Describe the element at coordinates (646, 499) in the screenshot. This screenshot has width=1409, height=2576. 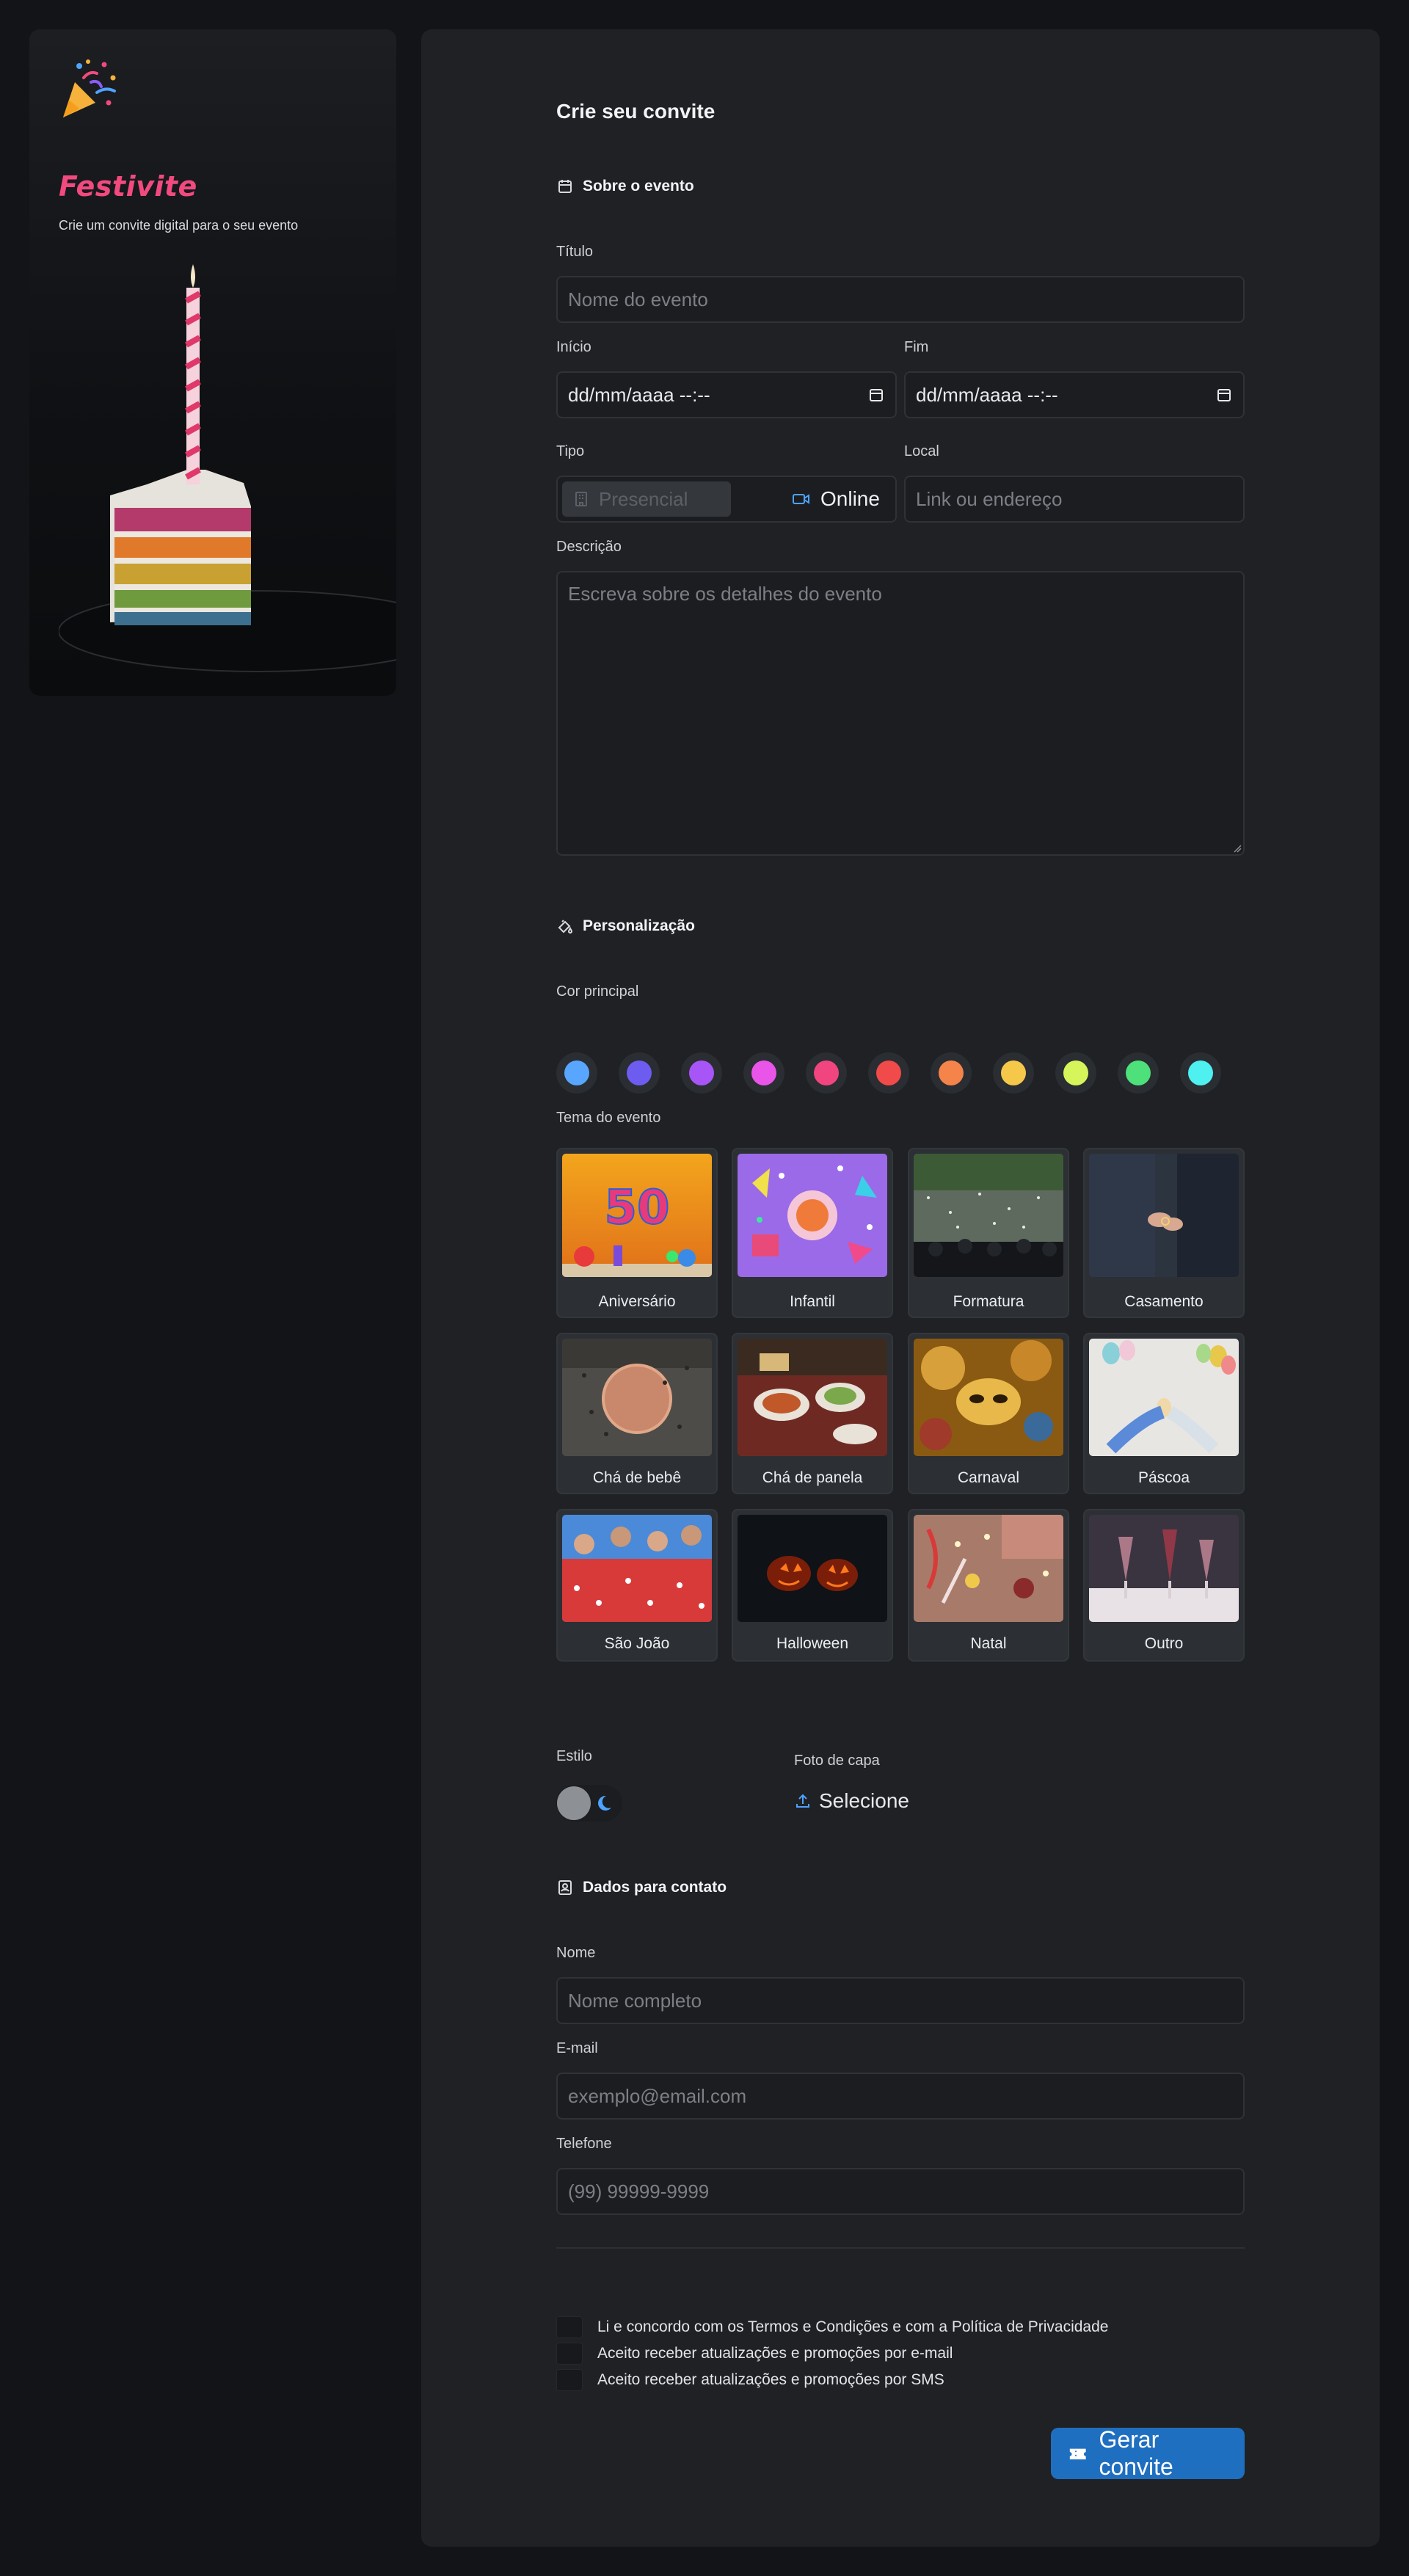
I see `type-option-presencial: Presencial` at that location.